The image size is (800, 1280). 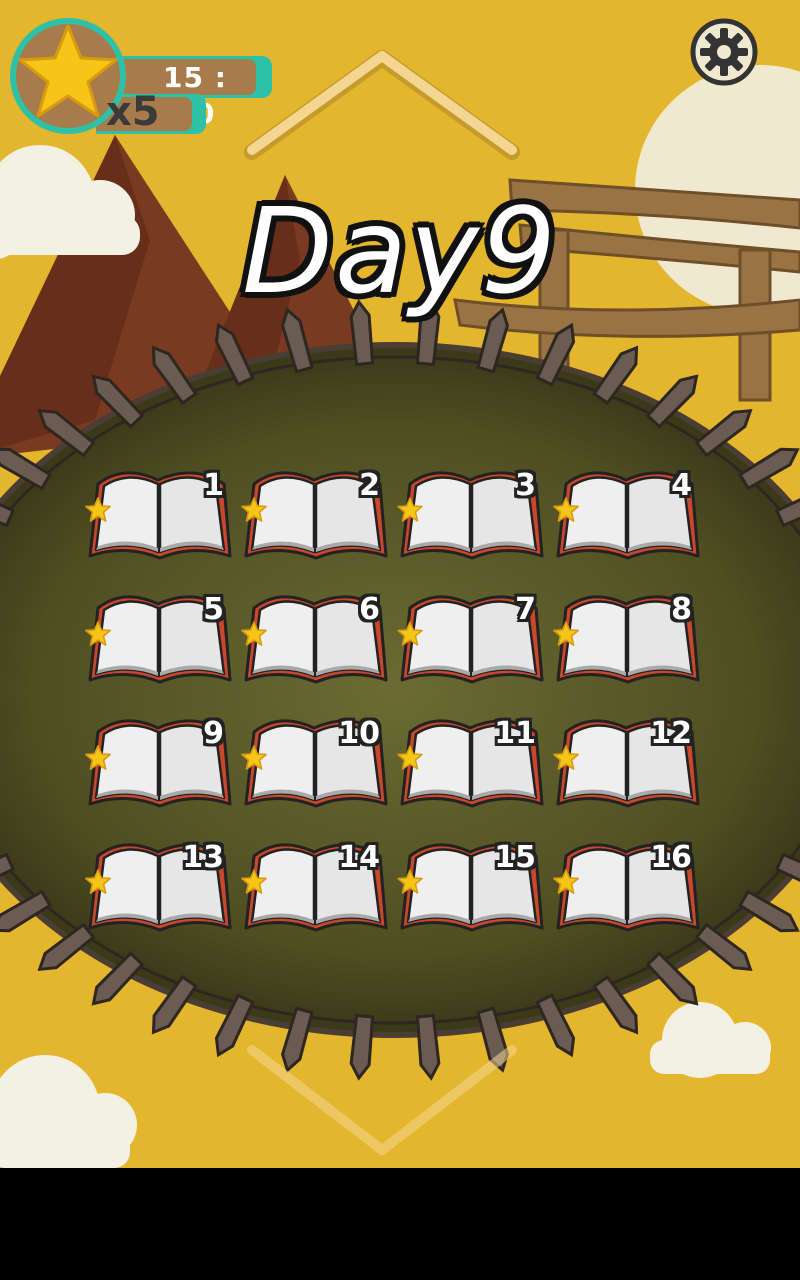 I want to click on gear-icon, so click(x=724, y=52).